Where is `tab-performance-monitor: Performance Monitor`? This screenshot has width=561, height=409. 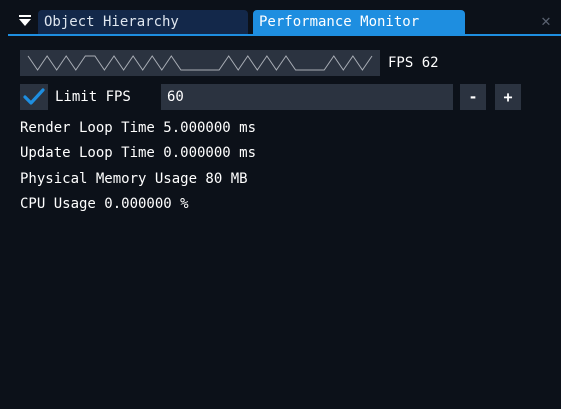 tab-performance-monitor: Performance Monitor is located at coordinates (359, 22).